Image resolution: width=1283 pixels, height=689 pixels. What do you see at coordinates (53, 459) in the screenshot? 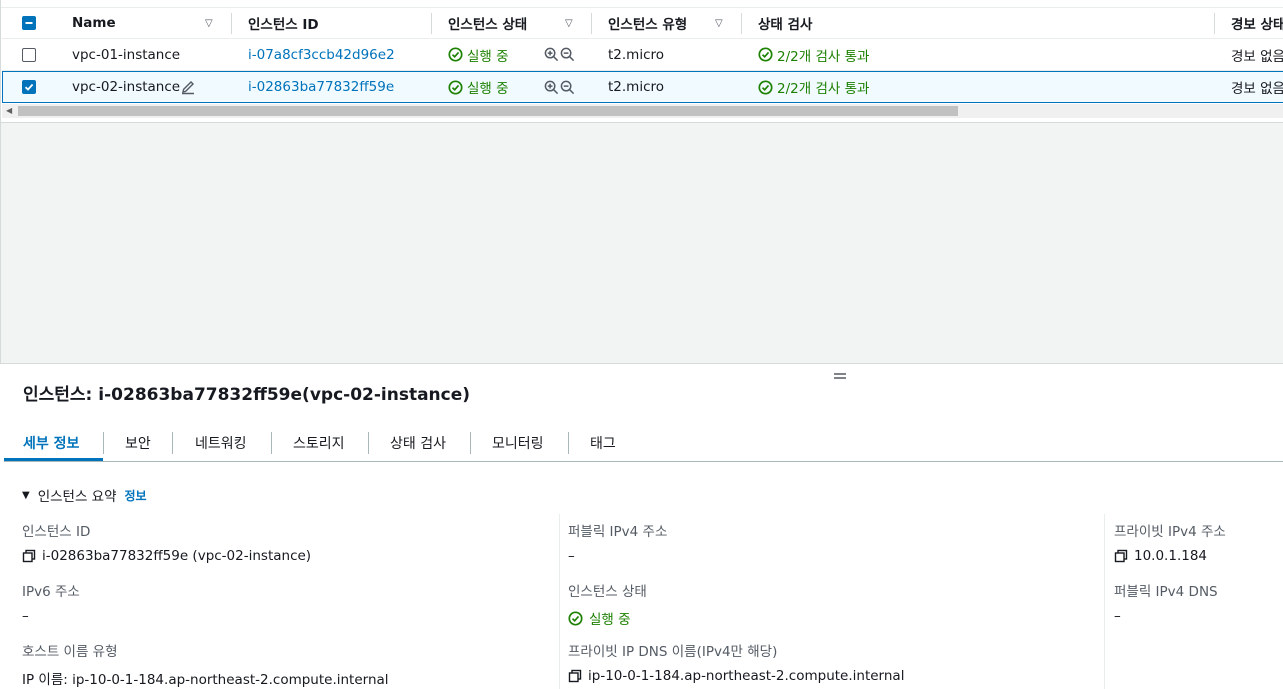
I see `active-tab-indicator` at bounding box center [53, 459].